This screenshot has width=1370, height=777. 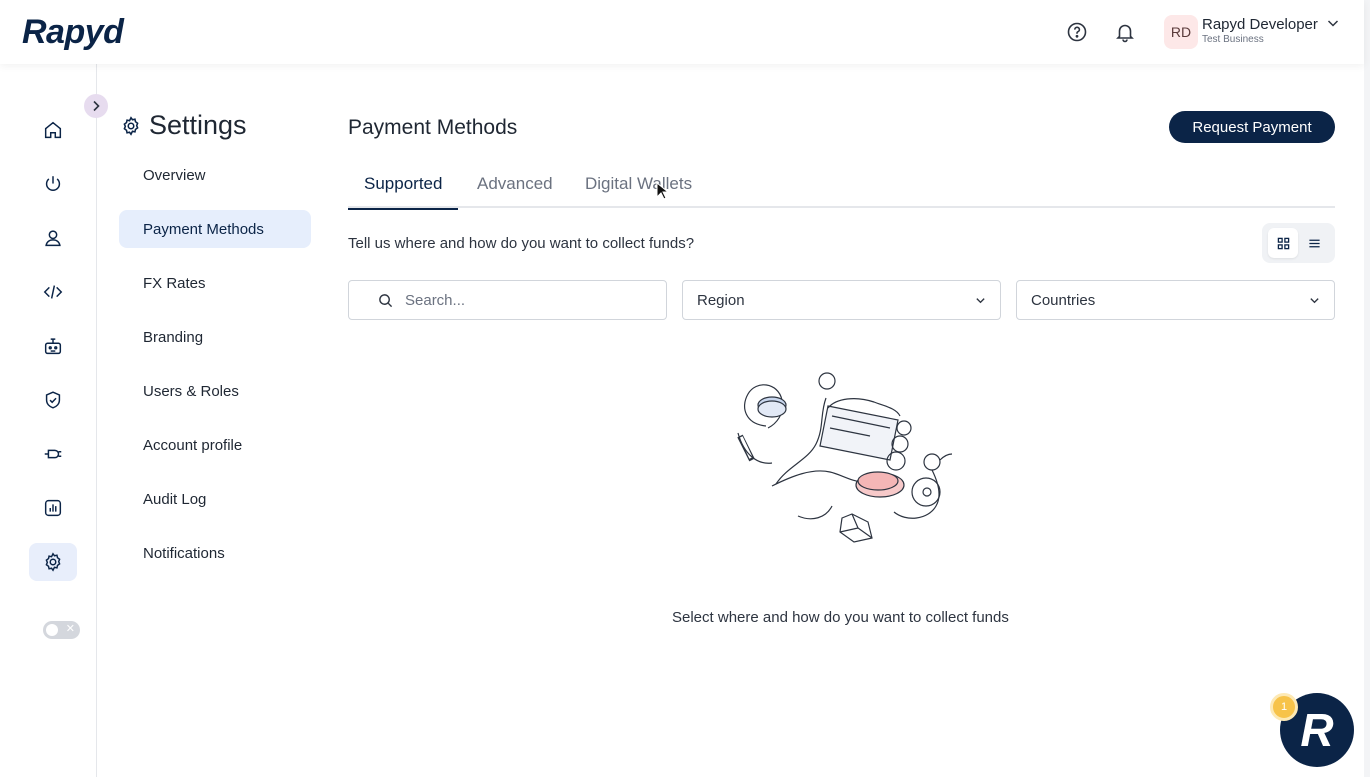 I want to click on countries-select: Countries, so click(x=1175, y=300).